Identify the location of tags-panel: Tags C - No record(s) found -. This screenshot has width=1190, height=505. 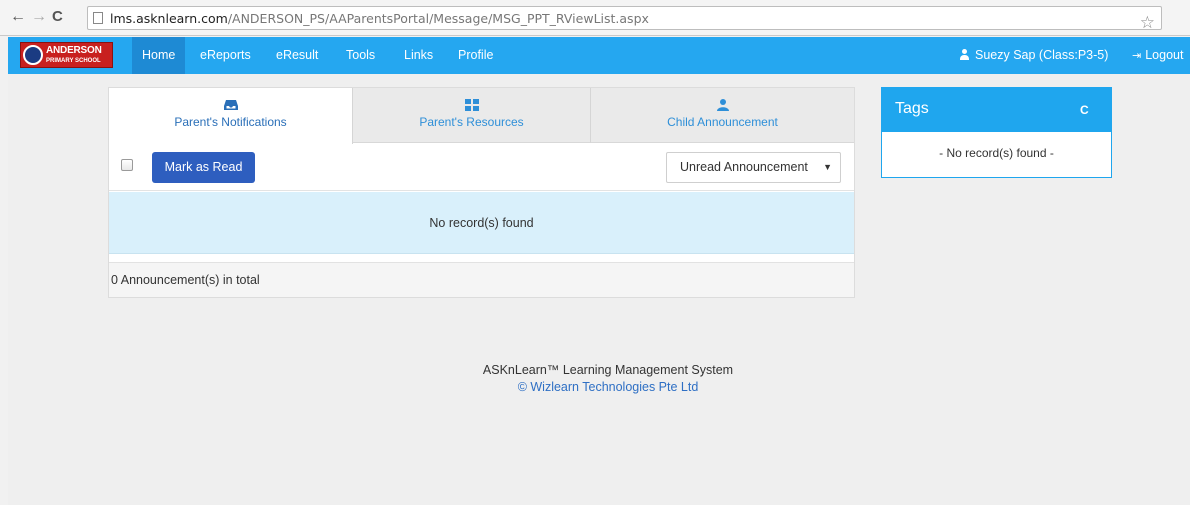
(996, 132).